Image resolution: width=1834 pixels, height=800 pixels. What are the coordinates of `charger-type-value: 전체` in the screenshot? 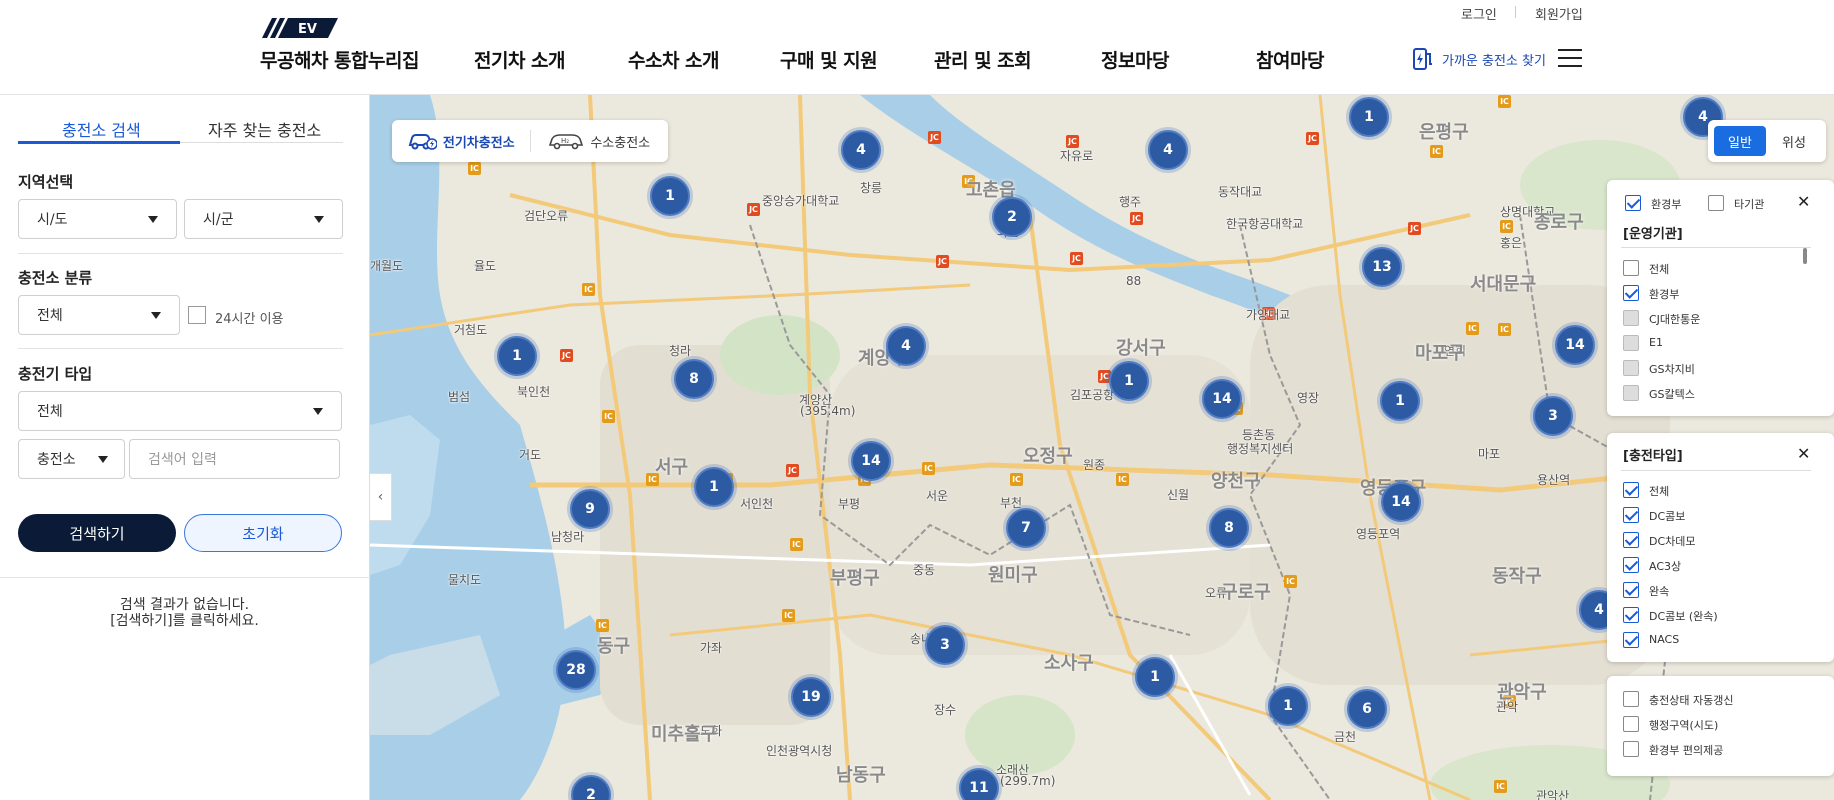 It's located at (50, 412).